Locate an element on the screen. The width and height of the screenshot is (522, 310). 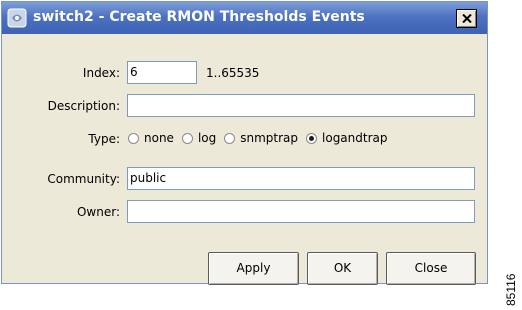
type-radio-none: none is located at coordinates (151, 138).